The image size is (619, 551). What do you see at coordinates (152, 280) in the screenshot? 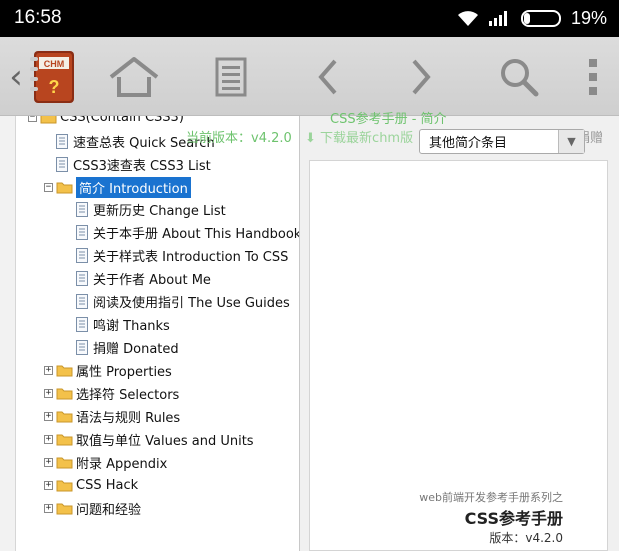
I see `tree-item-label: 关于作者 About Me` at bounding box center [152, 280].